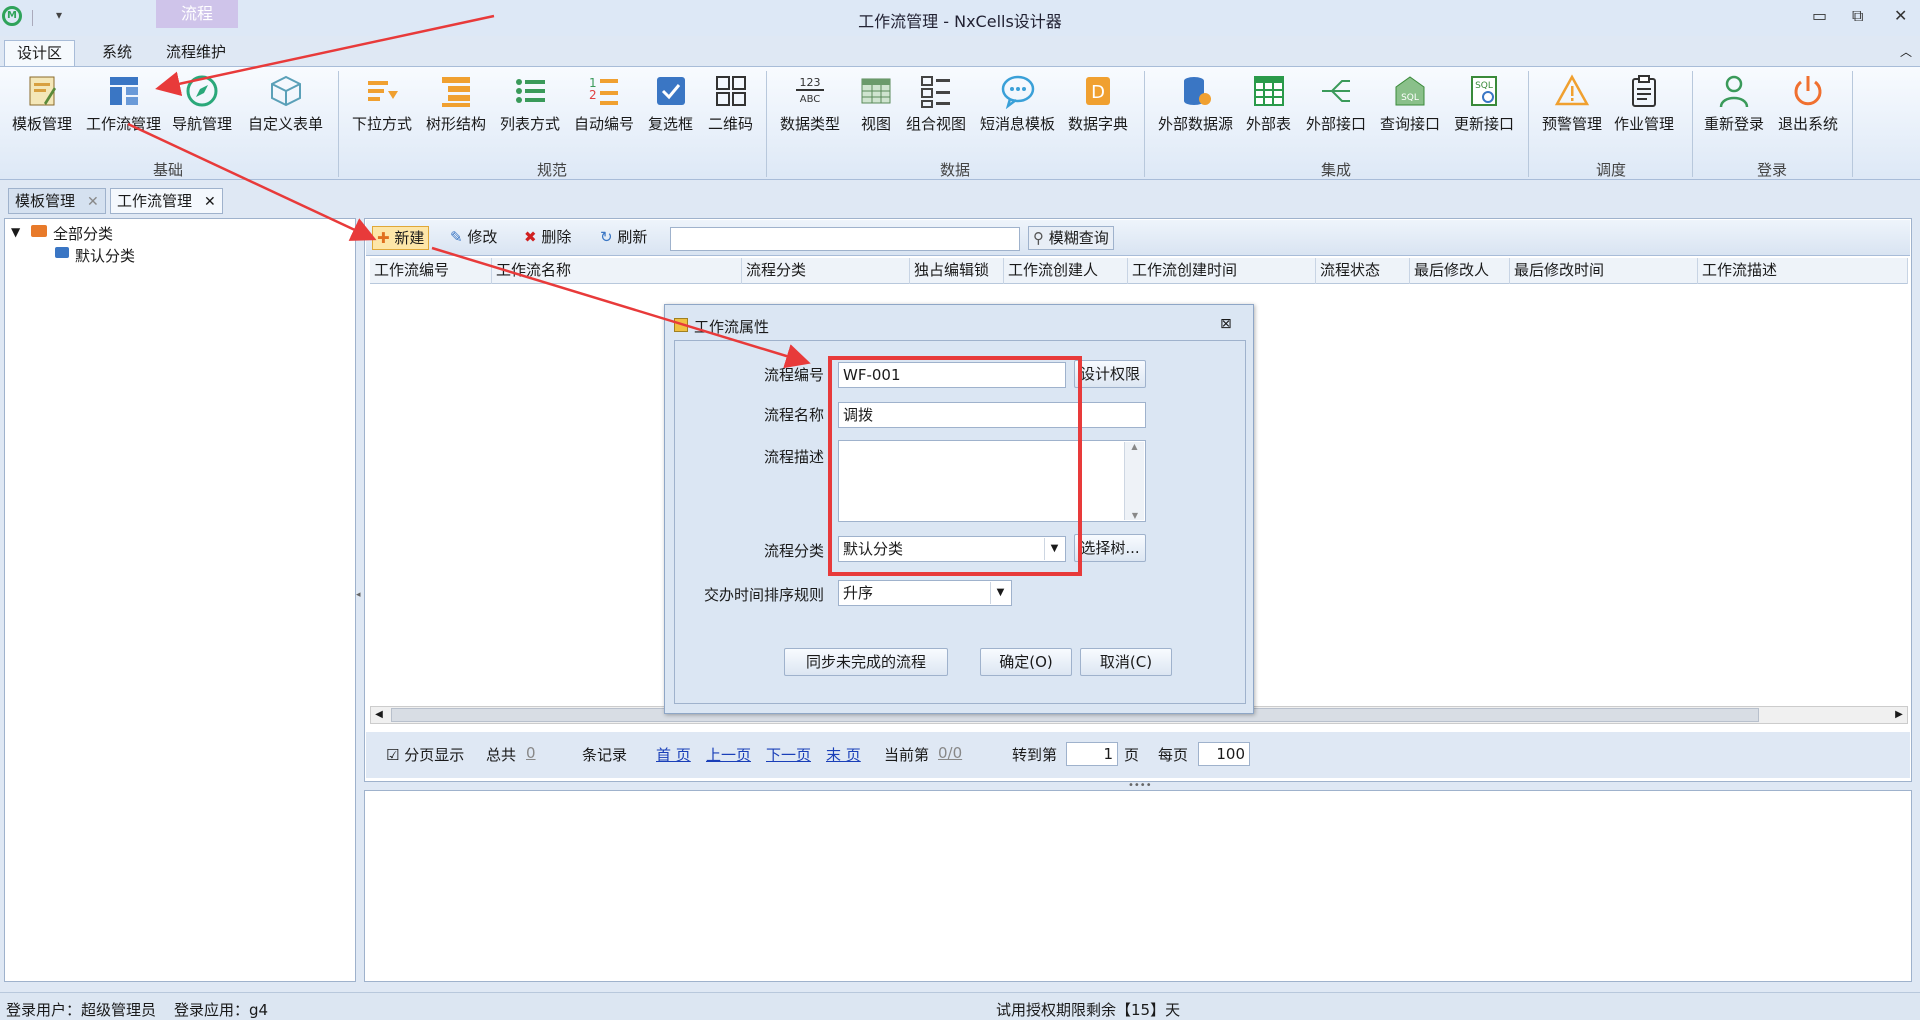 This screenshot has height=1020, width=1920. I want to click on column-header: 独占编辑锁, so click(957, 271).